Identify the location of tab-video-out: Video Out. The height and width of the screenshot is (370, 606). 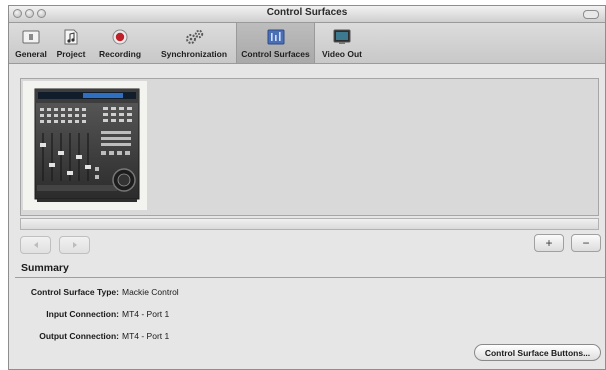
(342, 43).